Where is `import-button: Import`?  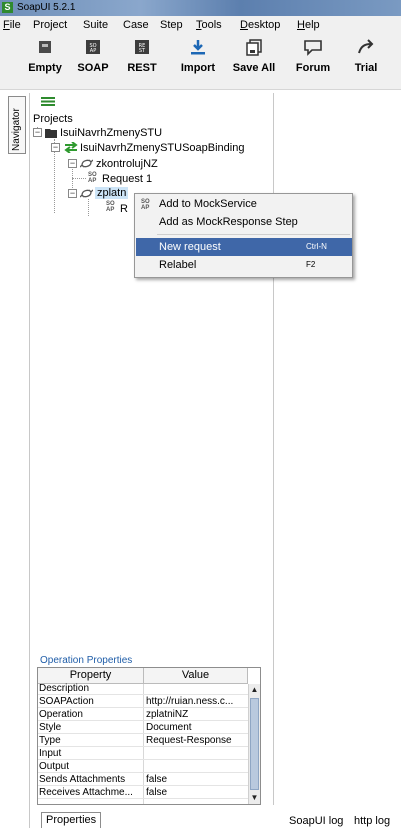
import-button: Import is located at coordinates (198, 56).